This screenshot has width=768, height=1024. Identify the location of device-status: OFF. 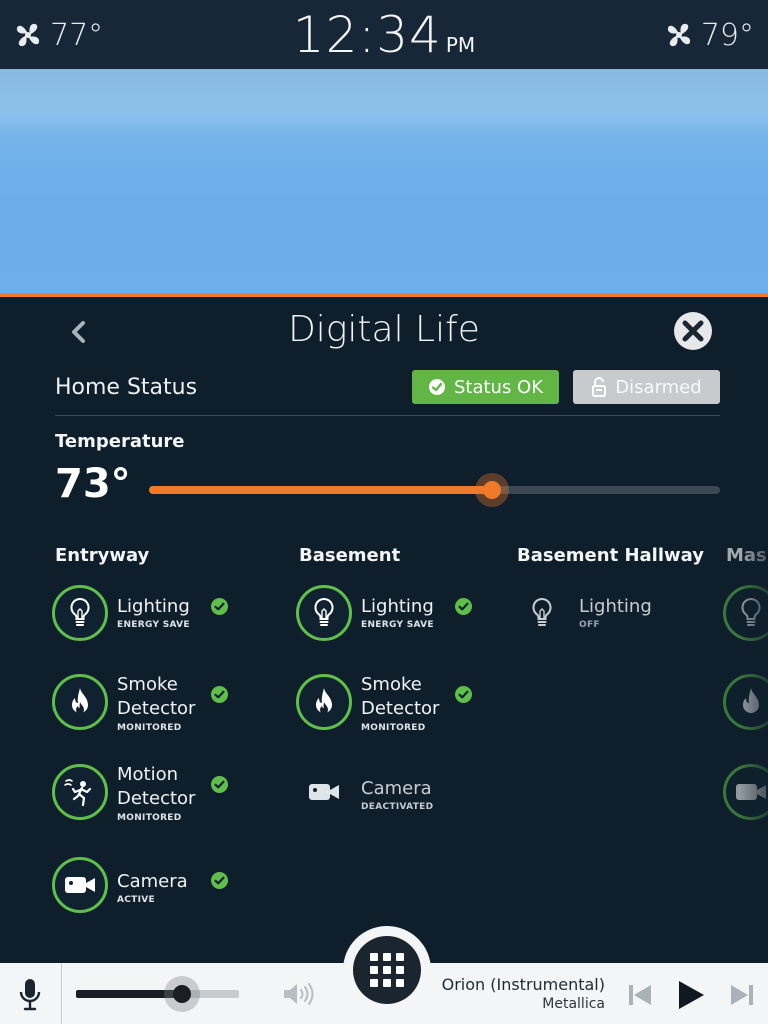
(589, 625).